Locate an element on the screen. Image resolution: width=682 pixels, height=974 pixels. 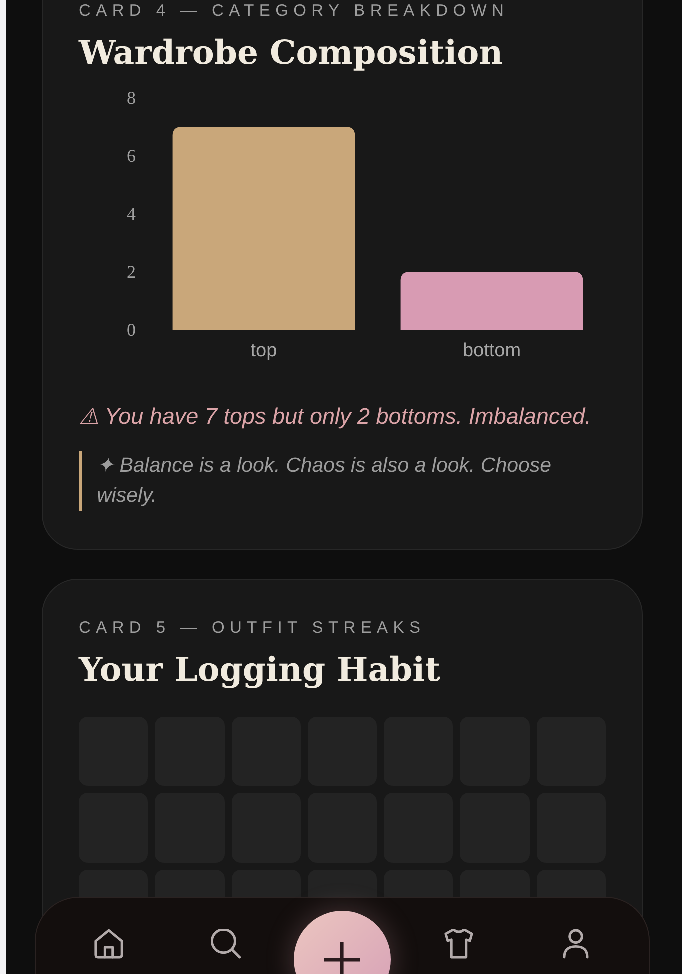
x-axis-label: top is located at coordinates (264, 351).